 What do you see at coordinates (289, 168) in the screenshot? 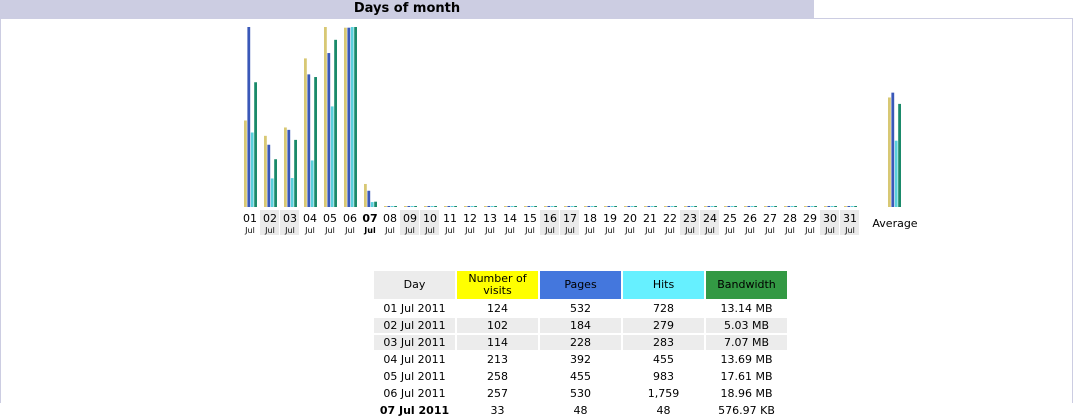
I see `day-03-pages-bar` at bounding box center [289, 168].